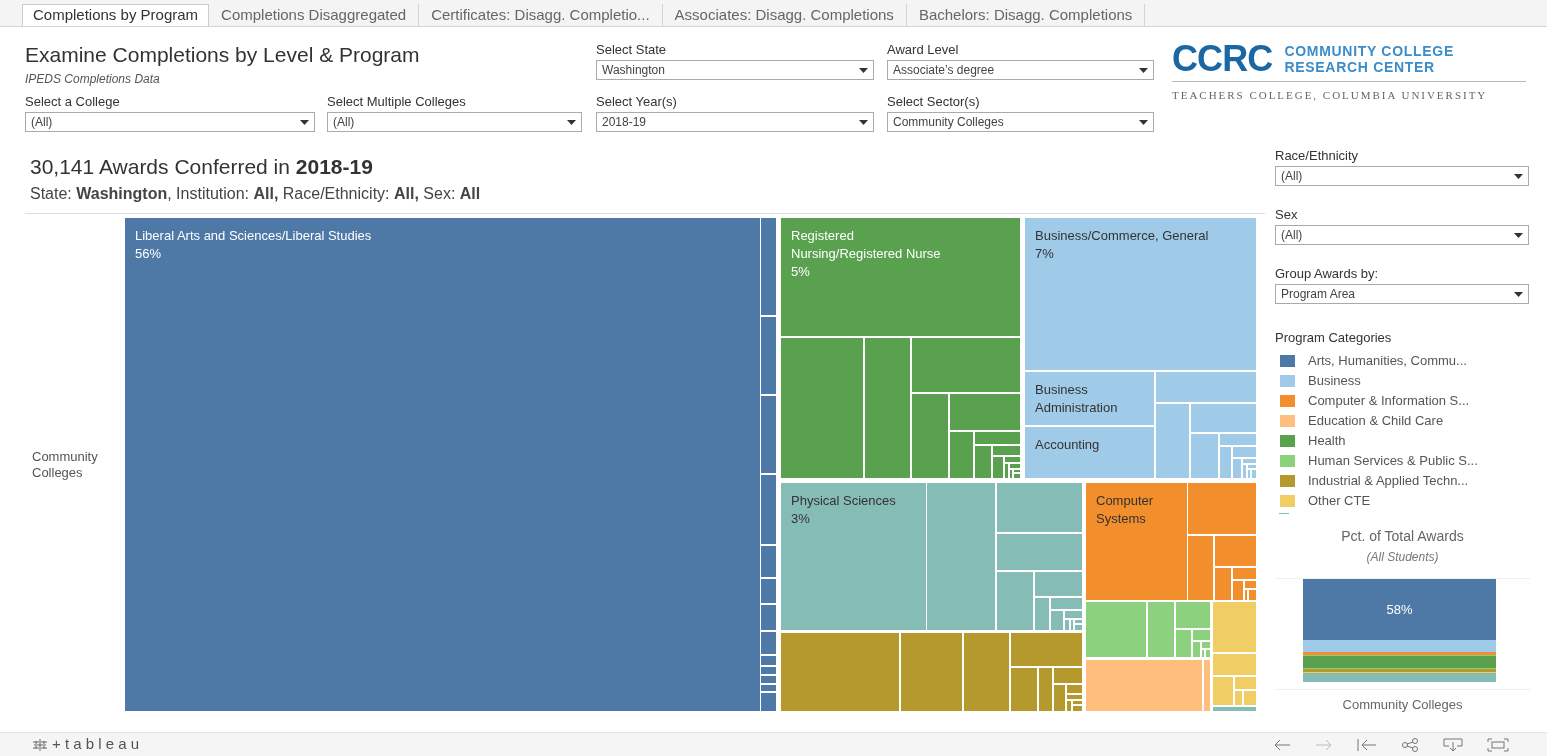  I want to click on back-arrow-icon, so click(1282, 744).